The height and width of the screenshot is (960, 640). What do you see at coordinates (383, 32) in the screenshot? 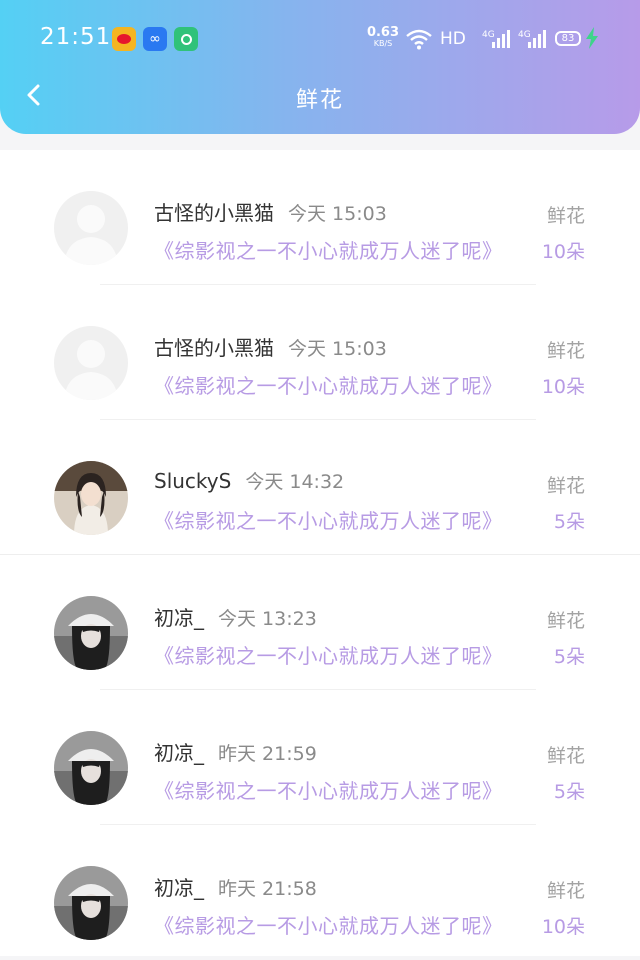
I see `net-speed-value: 0.63` at bounding box center [383, 32].